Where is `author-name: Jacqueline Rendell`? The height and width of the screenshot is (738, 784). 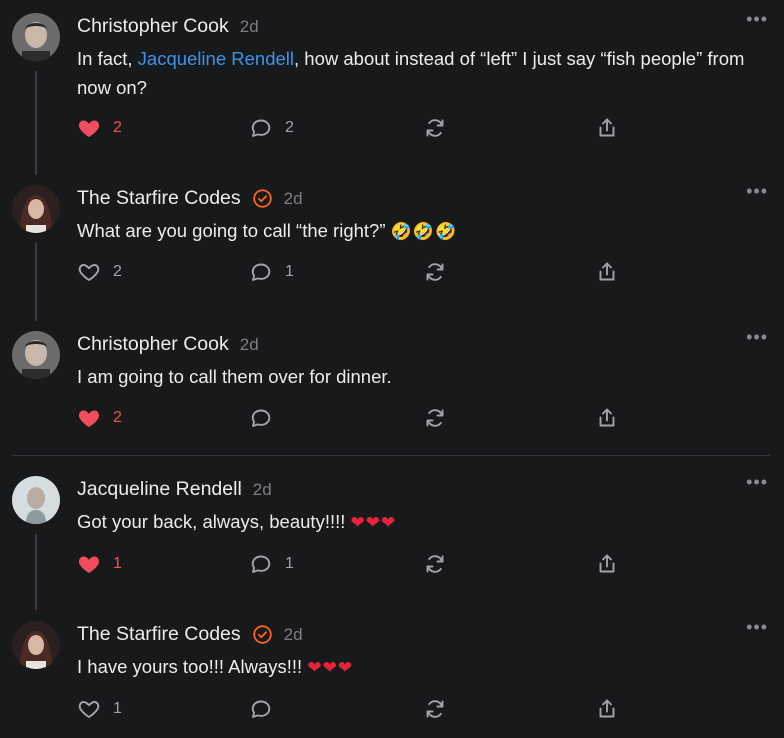
author-name: Jacqueline Rendell is located at coordinates (159, 489).